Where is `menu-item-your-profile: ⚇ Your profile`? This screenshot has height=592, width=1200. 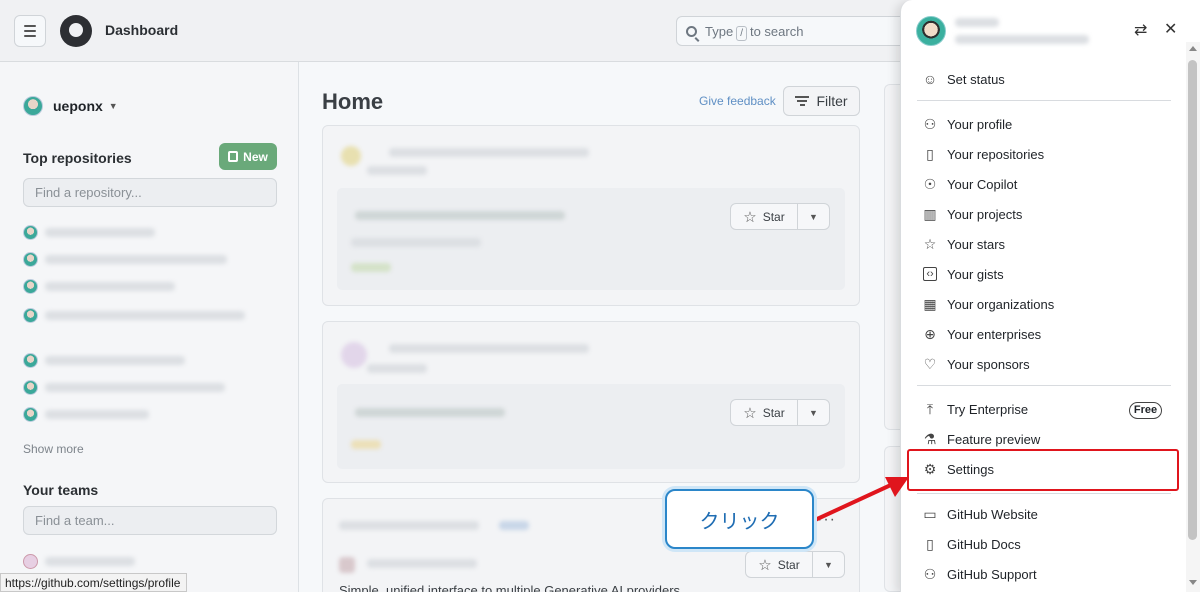 menu-item-your-profile: ⚇ Your profile is located at coordinates (1046, 124).